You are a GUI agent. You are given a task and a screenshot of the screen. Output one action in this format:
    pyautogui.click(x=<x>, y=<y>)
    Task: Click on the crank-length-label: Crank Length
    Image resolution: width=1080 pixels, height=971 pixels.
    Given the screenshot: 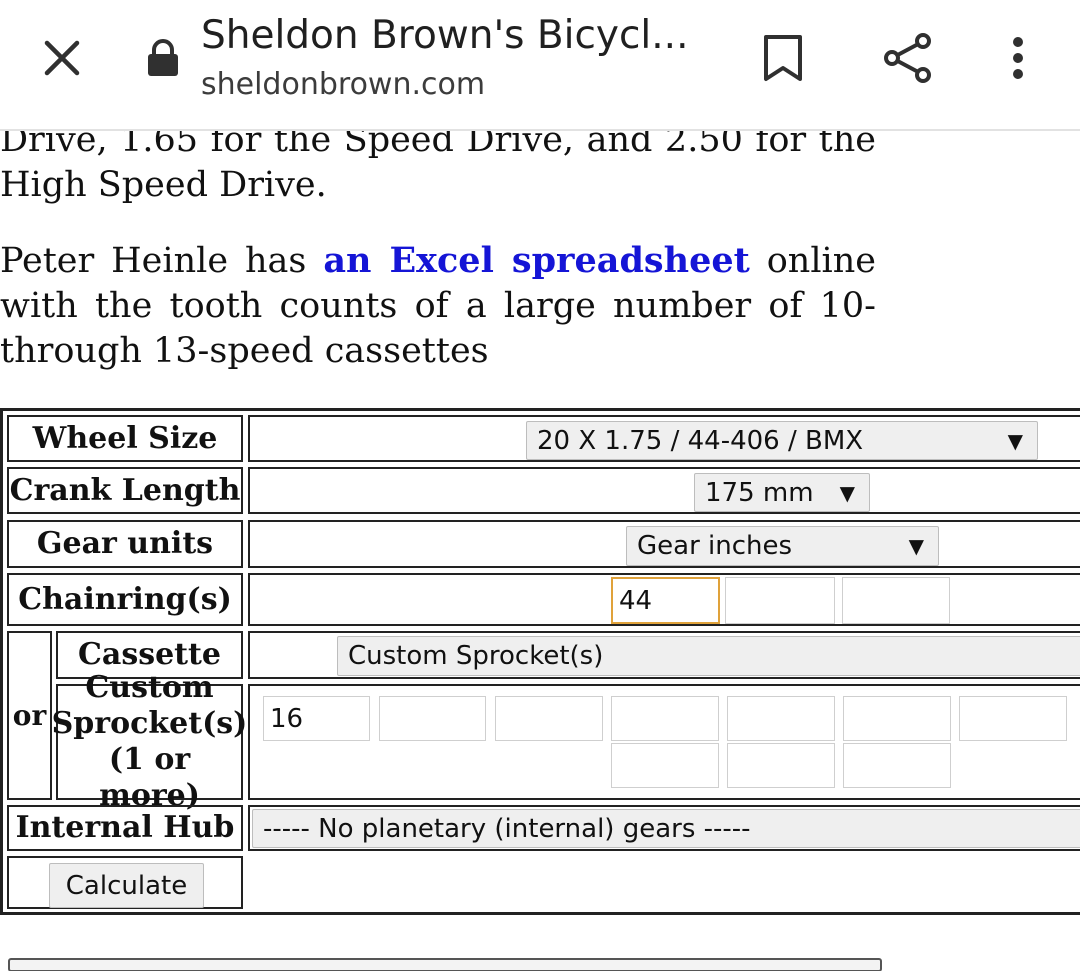 What is the action you would take?
    pyautogui.click(x=125, y=490)
    